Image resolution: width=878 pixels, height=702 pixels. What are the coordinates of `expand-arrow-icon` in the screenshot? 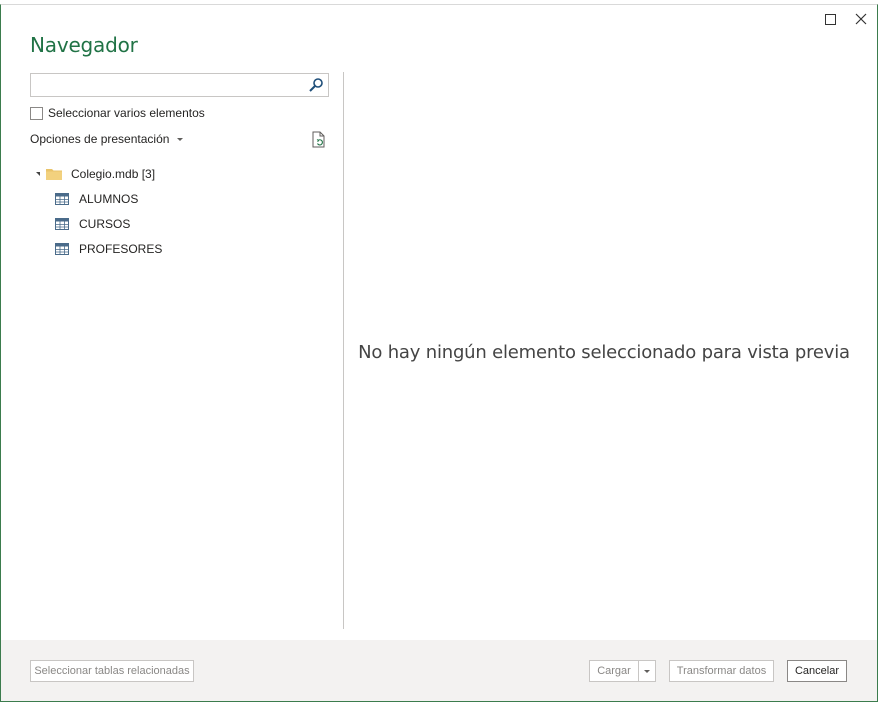 It's located at (38, 173).